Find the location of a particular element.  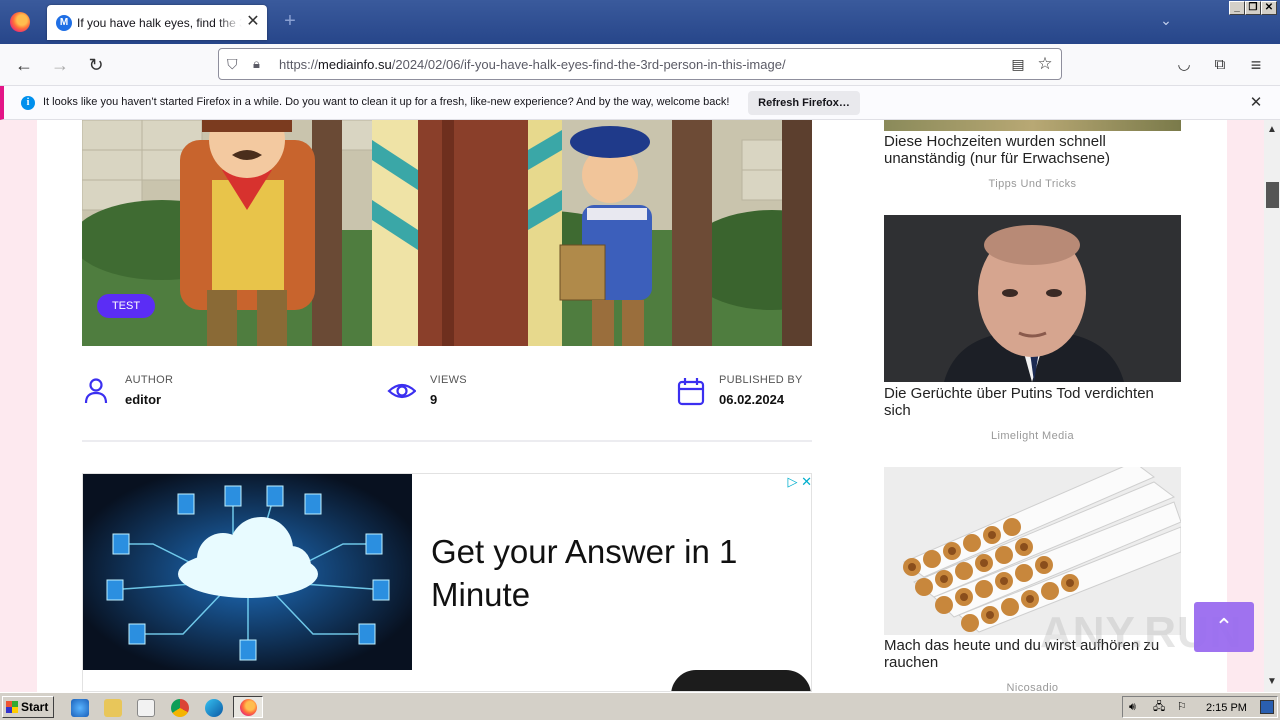

start-button: Start is located at coordinates (28, 707).